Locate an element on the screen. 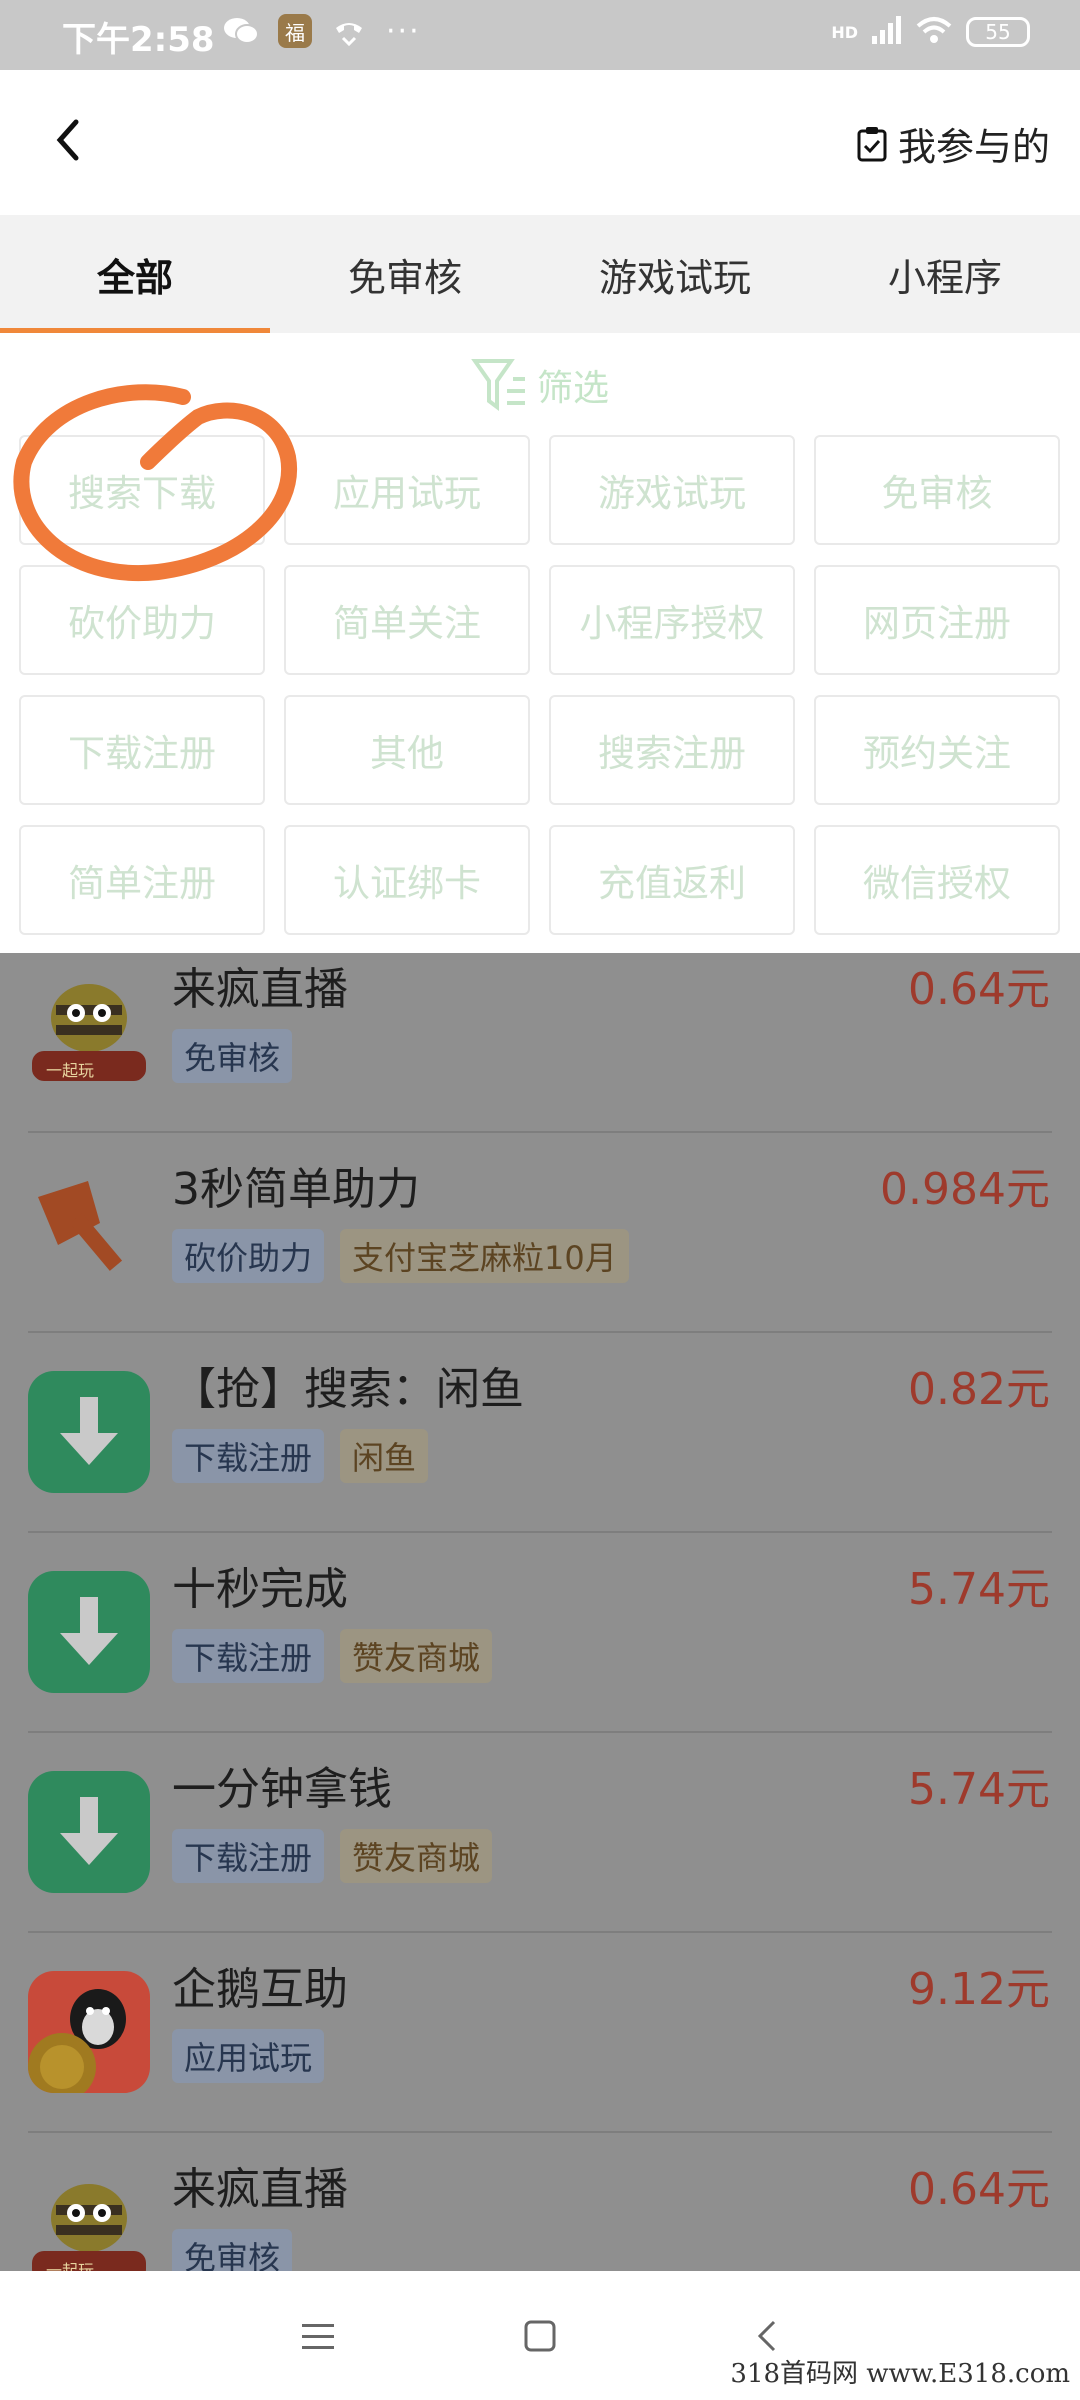 The image size is (1080, 2400). task-tags: 下载注册 闲鱼 is located at coordinates (300, 1456).